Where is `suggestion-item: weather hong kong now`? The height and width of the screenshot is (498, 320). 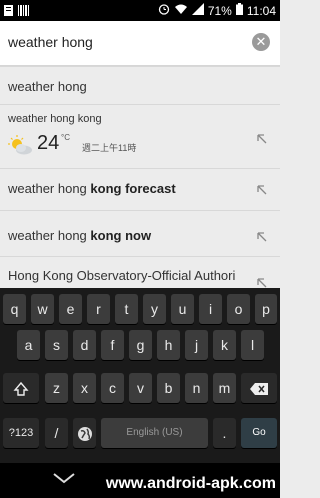
suggestion-item: weather hong kong now is located at coordinates (140, 233).